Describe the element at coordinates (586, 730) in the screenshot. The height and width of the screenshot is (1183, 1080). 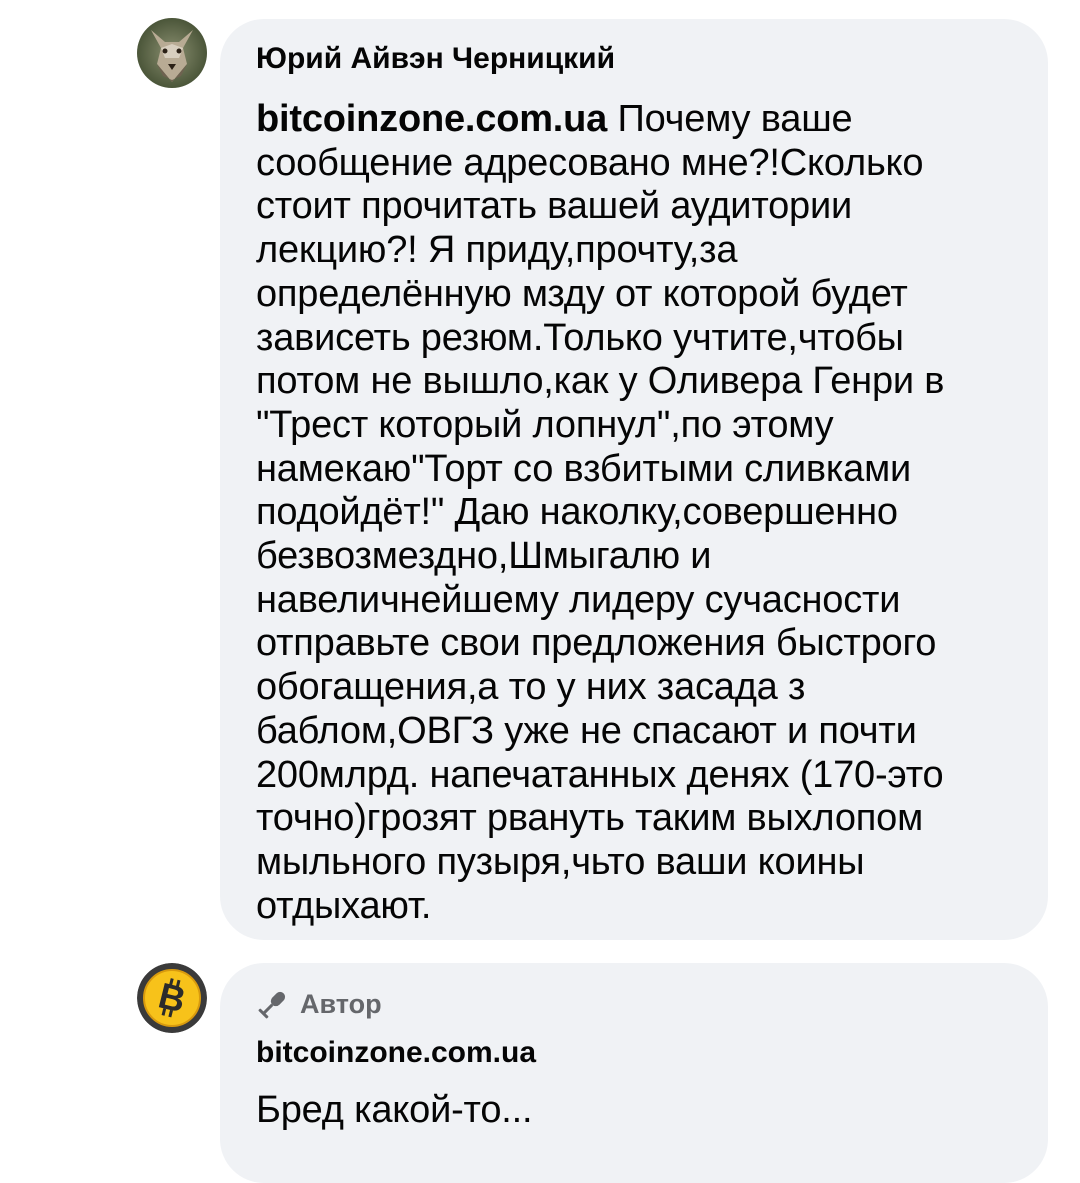
I see `comment-line: баблом,ОВГЗ уже не спасают и почти` at that location.